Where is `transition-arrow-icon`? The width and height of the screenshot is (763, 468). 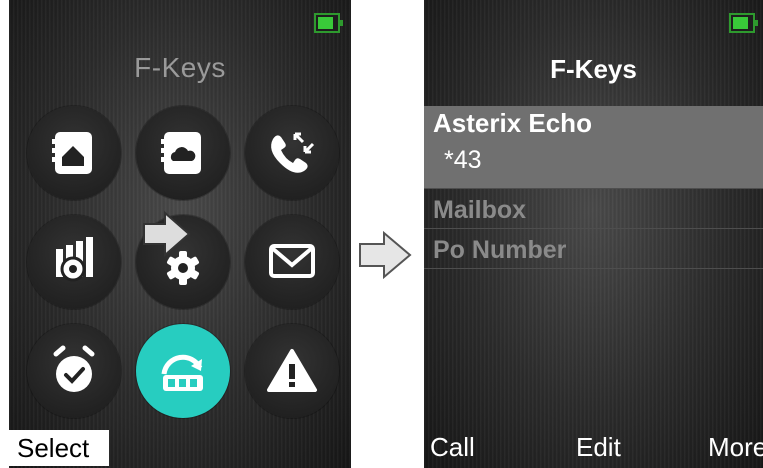
transition-arrow-icon is located at coordinates (385, 255).